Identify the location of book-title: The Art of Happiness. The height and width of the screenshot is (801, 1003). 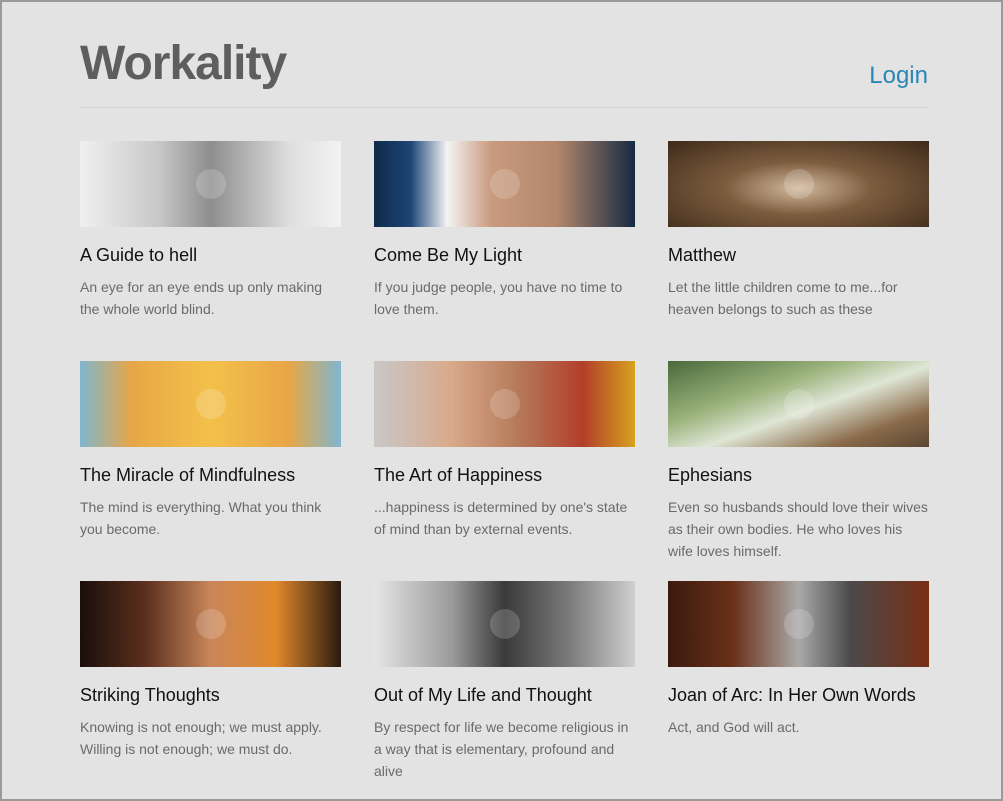
(504, 475).